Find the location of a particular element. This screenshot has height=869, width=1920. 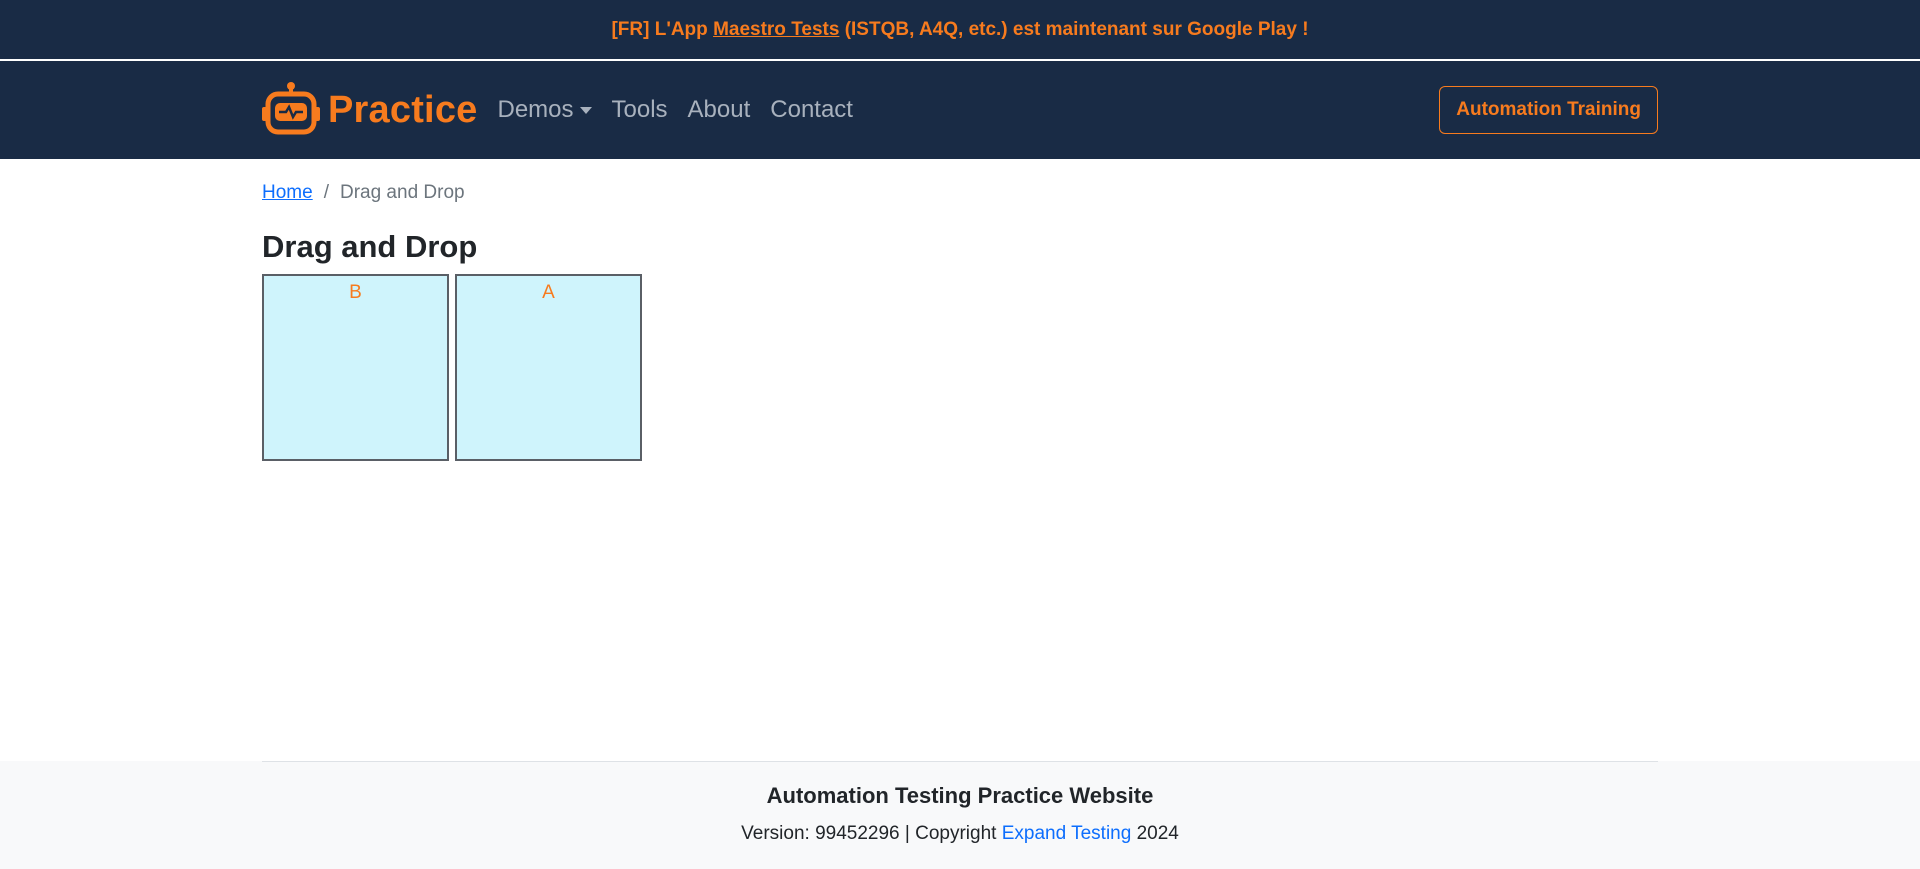

nav-tools-link: Tools is located at coordinates (640, 110).